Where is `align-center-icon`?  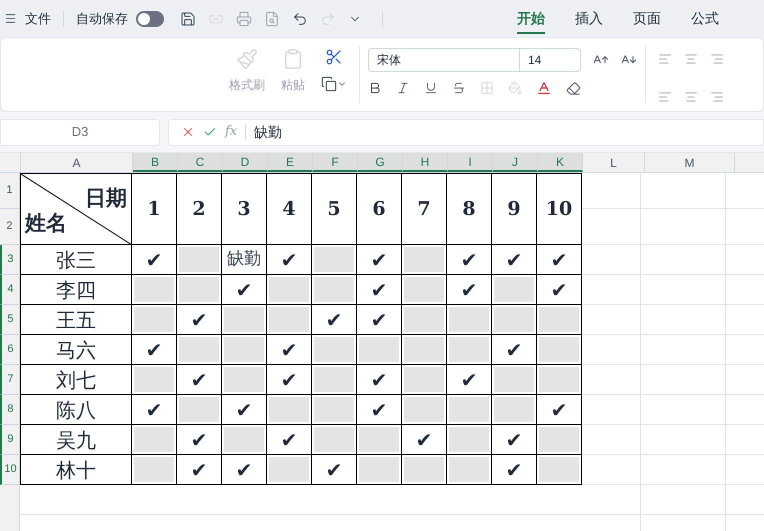
align-center-icon is located at coordinates (691, 97).